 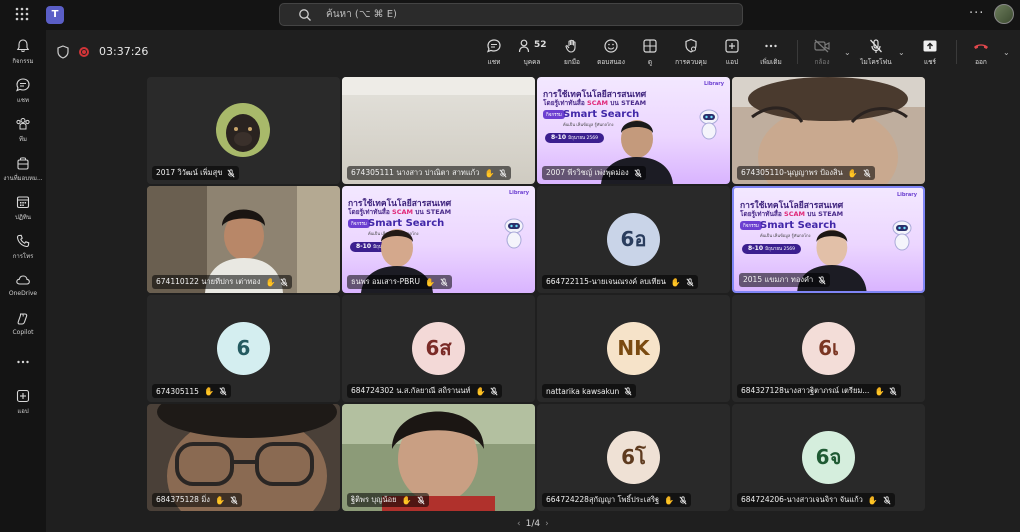 What do you see at coordinates (124, 51) in the screenshot?
I see `meeting-timer: 03:37:26` at bounding box center [124, 51].